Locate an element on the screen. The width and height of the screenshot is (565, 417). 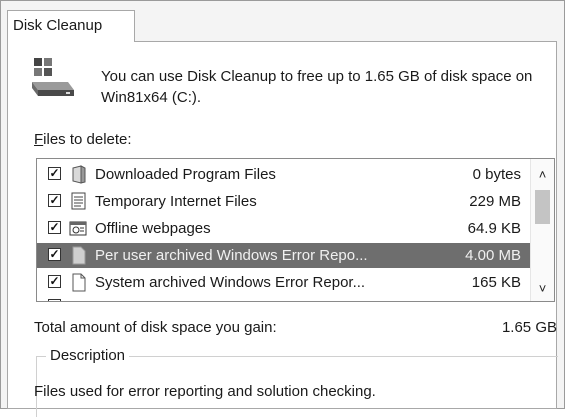
list-item-partial is located at coordinates (284, 299).